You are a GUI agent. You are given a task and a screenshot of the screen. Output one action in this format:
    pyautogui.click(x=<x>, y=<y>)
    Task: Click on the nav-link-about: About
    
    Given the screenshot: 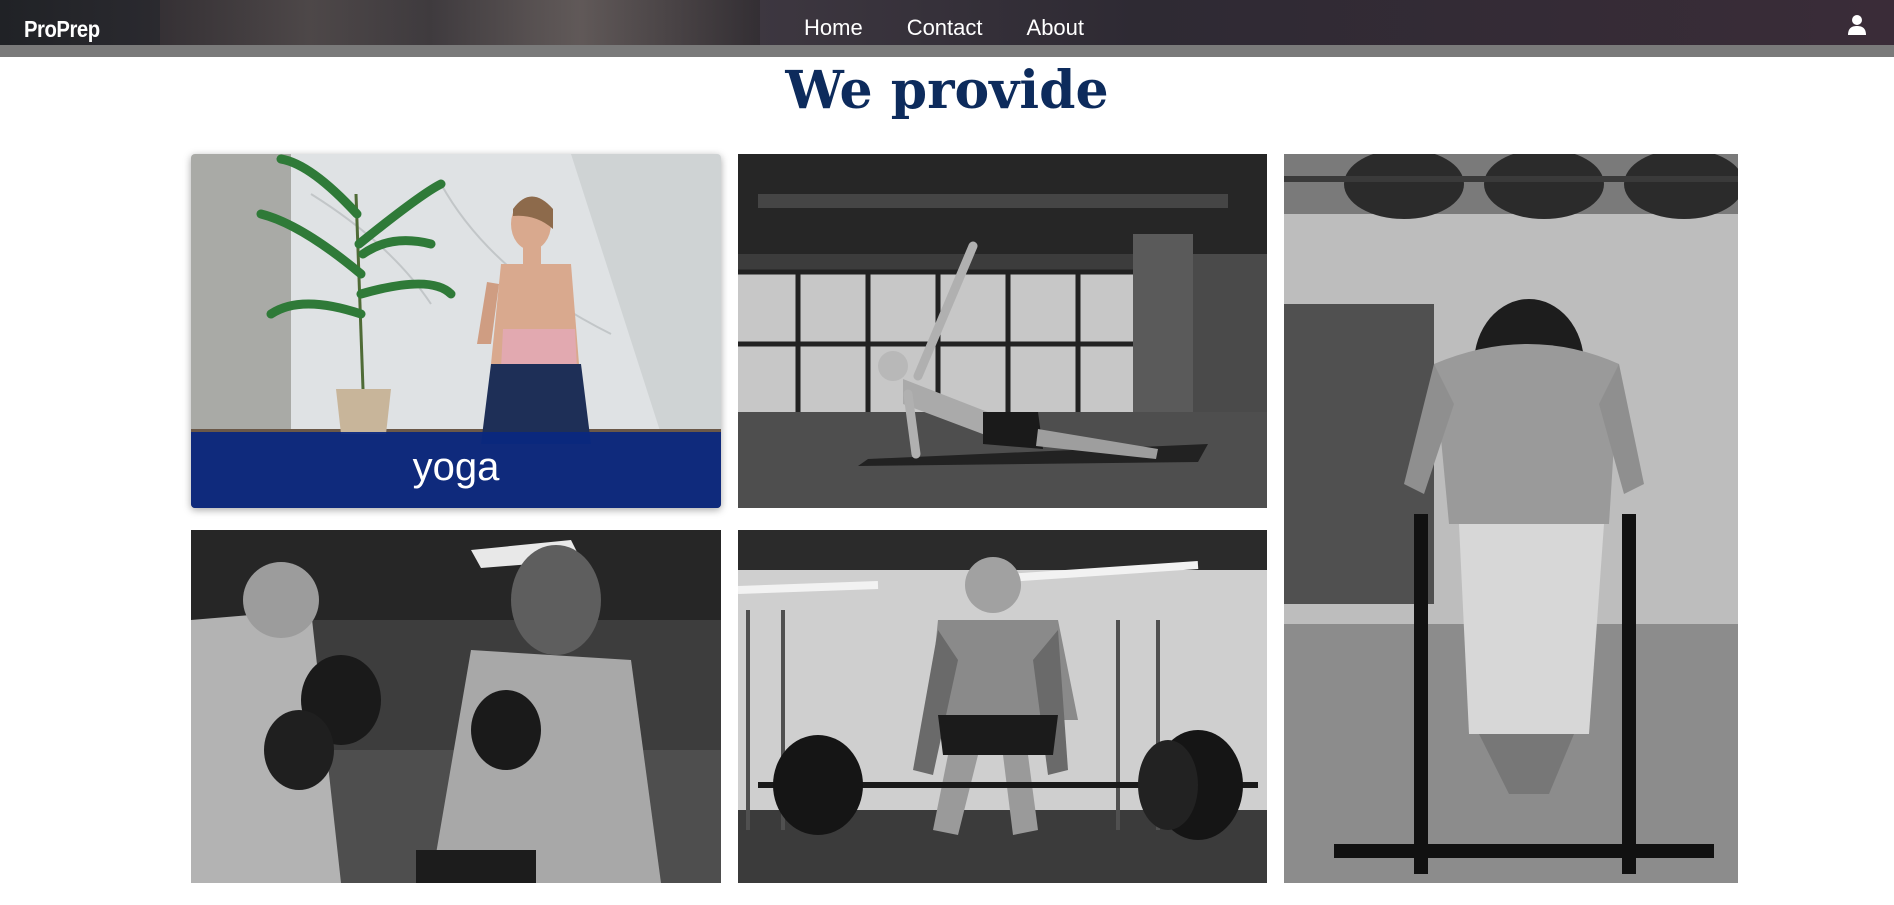 What is the action you would take?
    pyautogui.click(x=1056, y=28)
    